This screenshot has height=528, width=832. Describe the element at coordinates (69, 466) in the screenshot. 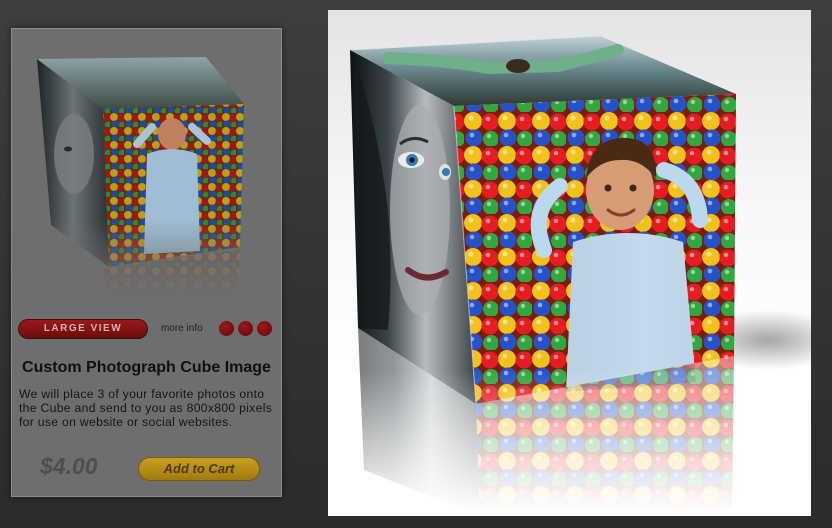

I see `product-price: $4.00` at that location.